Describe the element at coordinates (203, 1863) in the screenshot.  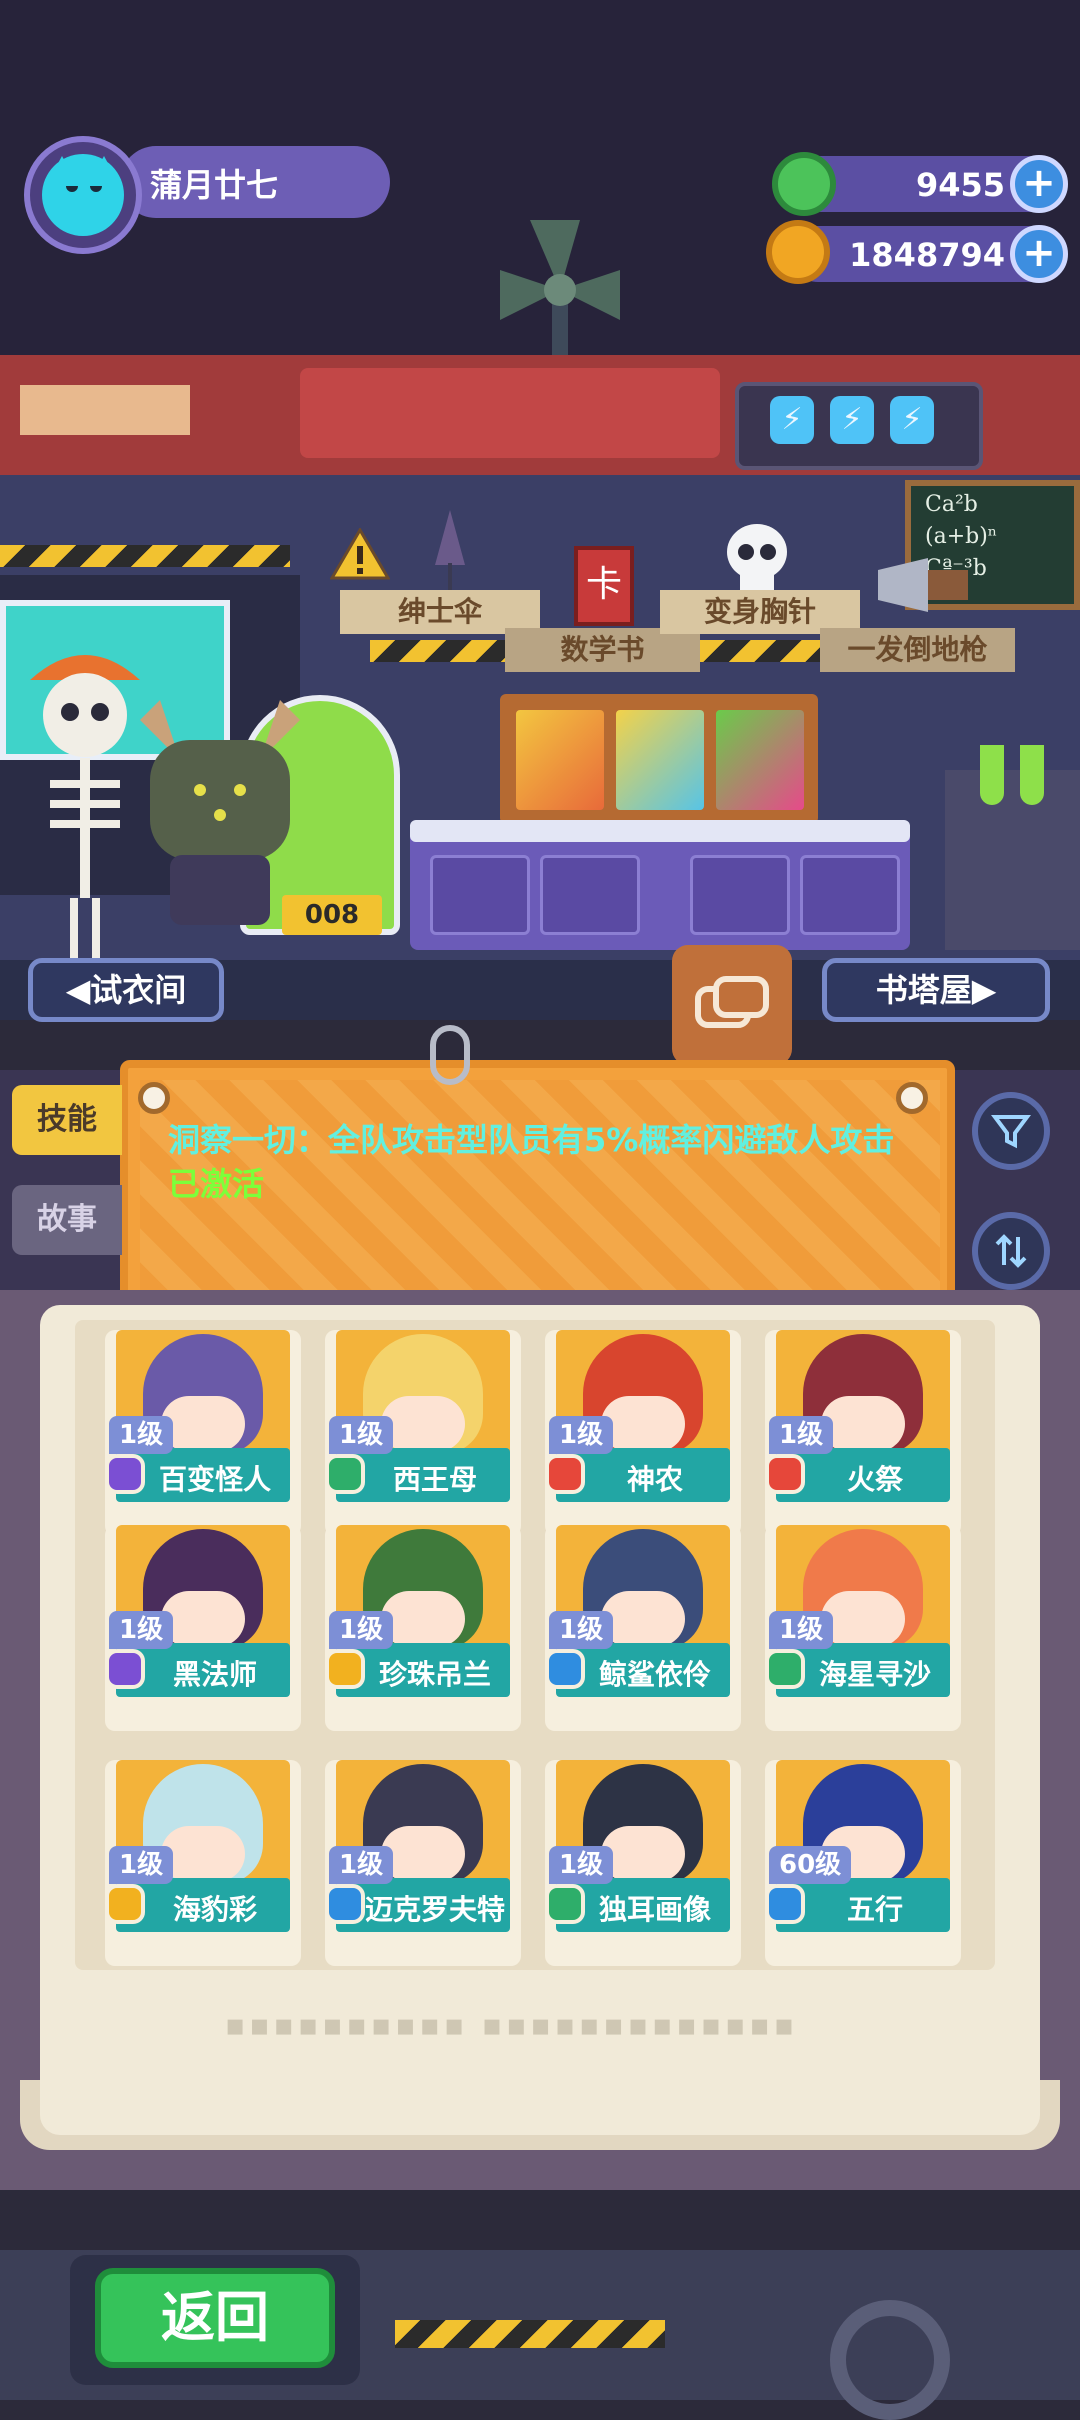
I see `character-card: 海豹彩 1级` at that location.